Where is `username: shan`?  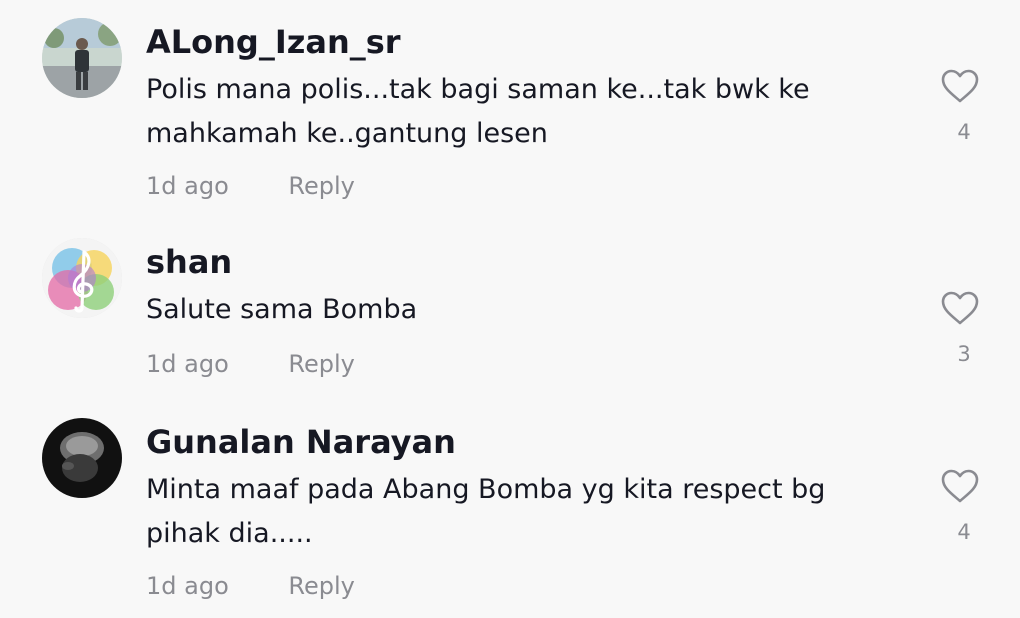
username: shan is located at coordinates (189, 262).